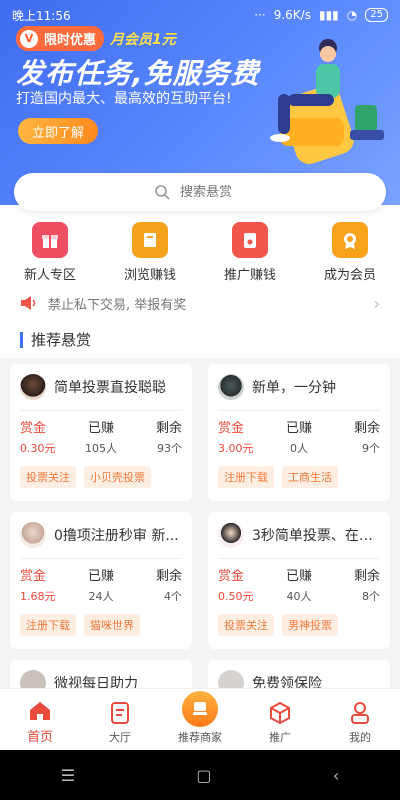  What do you see at coordinates (360, 737) in the screenshot?
I see `nav-label: 我的` at bounding box center [360, 737].